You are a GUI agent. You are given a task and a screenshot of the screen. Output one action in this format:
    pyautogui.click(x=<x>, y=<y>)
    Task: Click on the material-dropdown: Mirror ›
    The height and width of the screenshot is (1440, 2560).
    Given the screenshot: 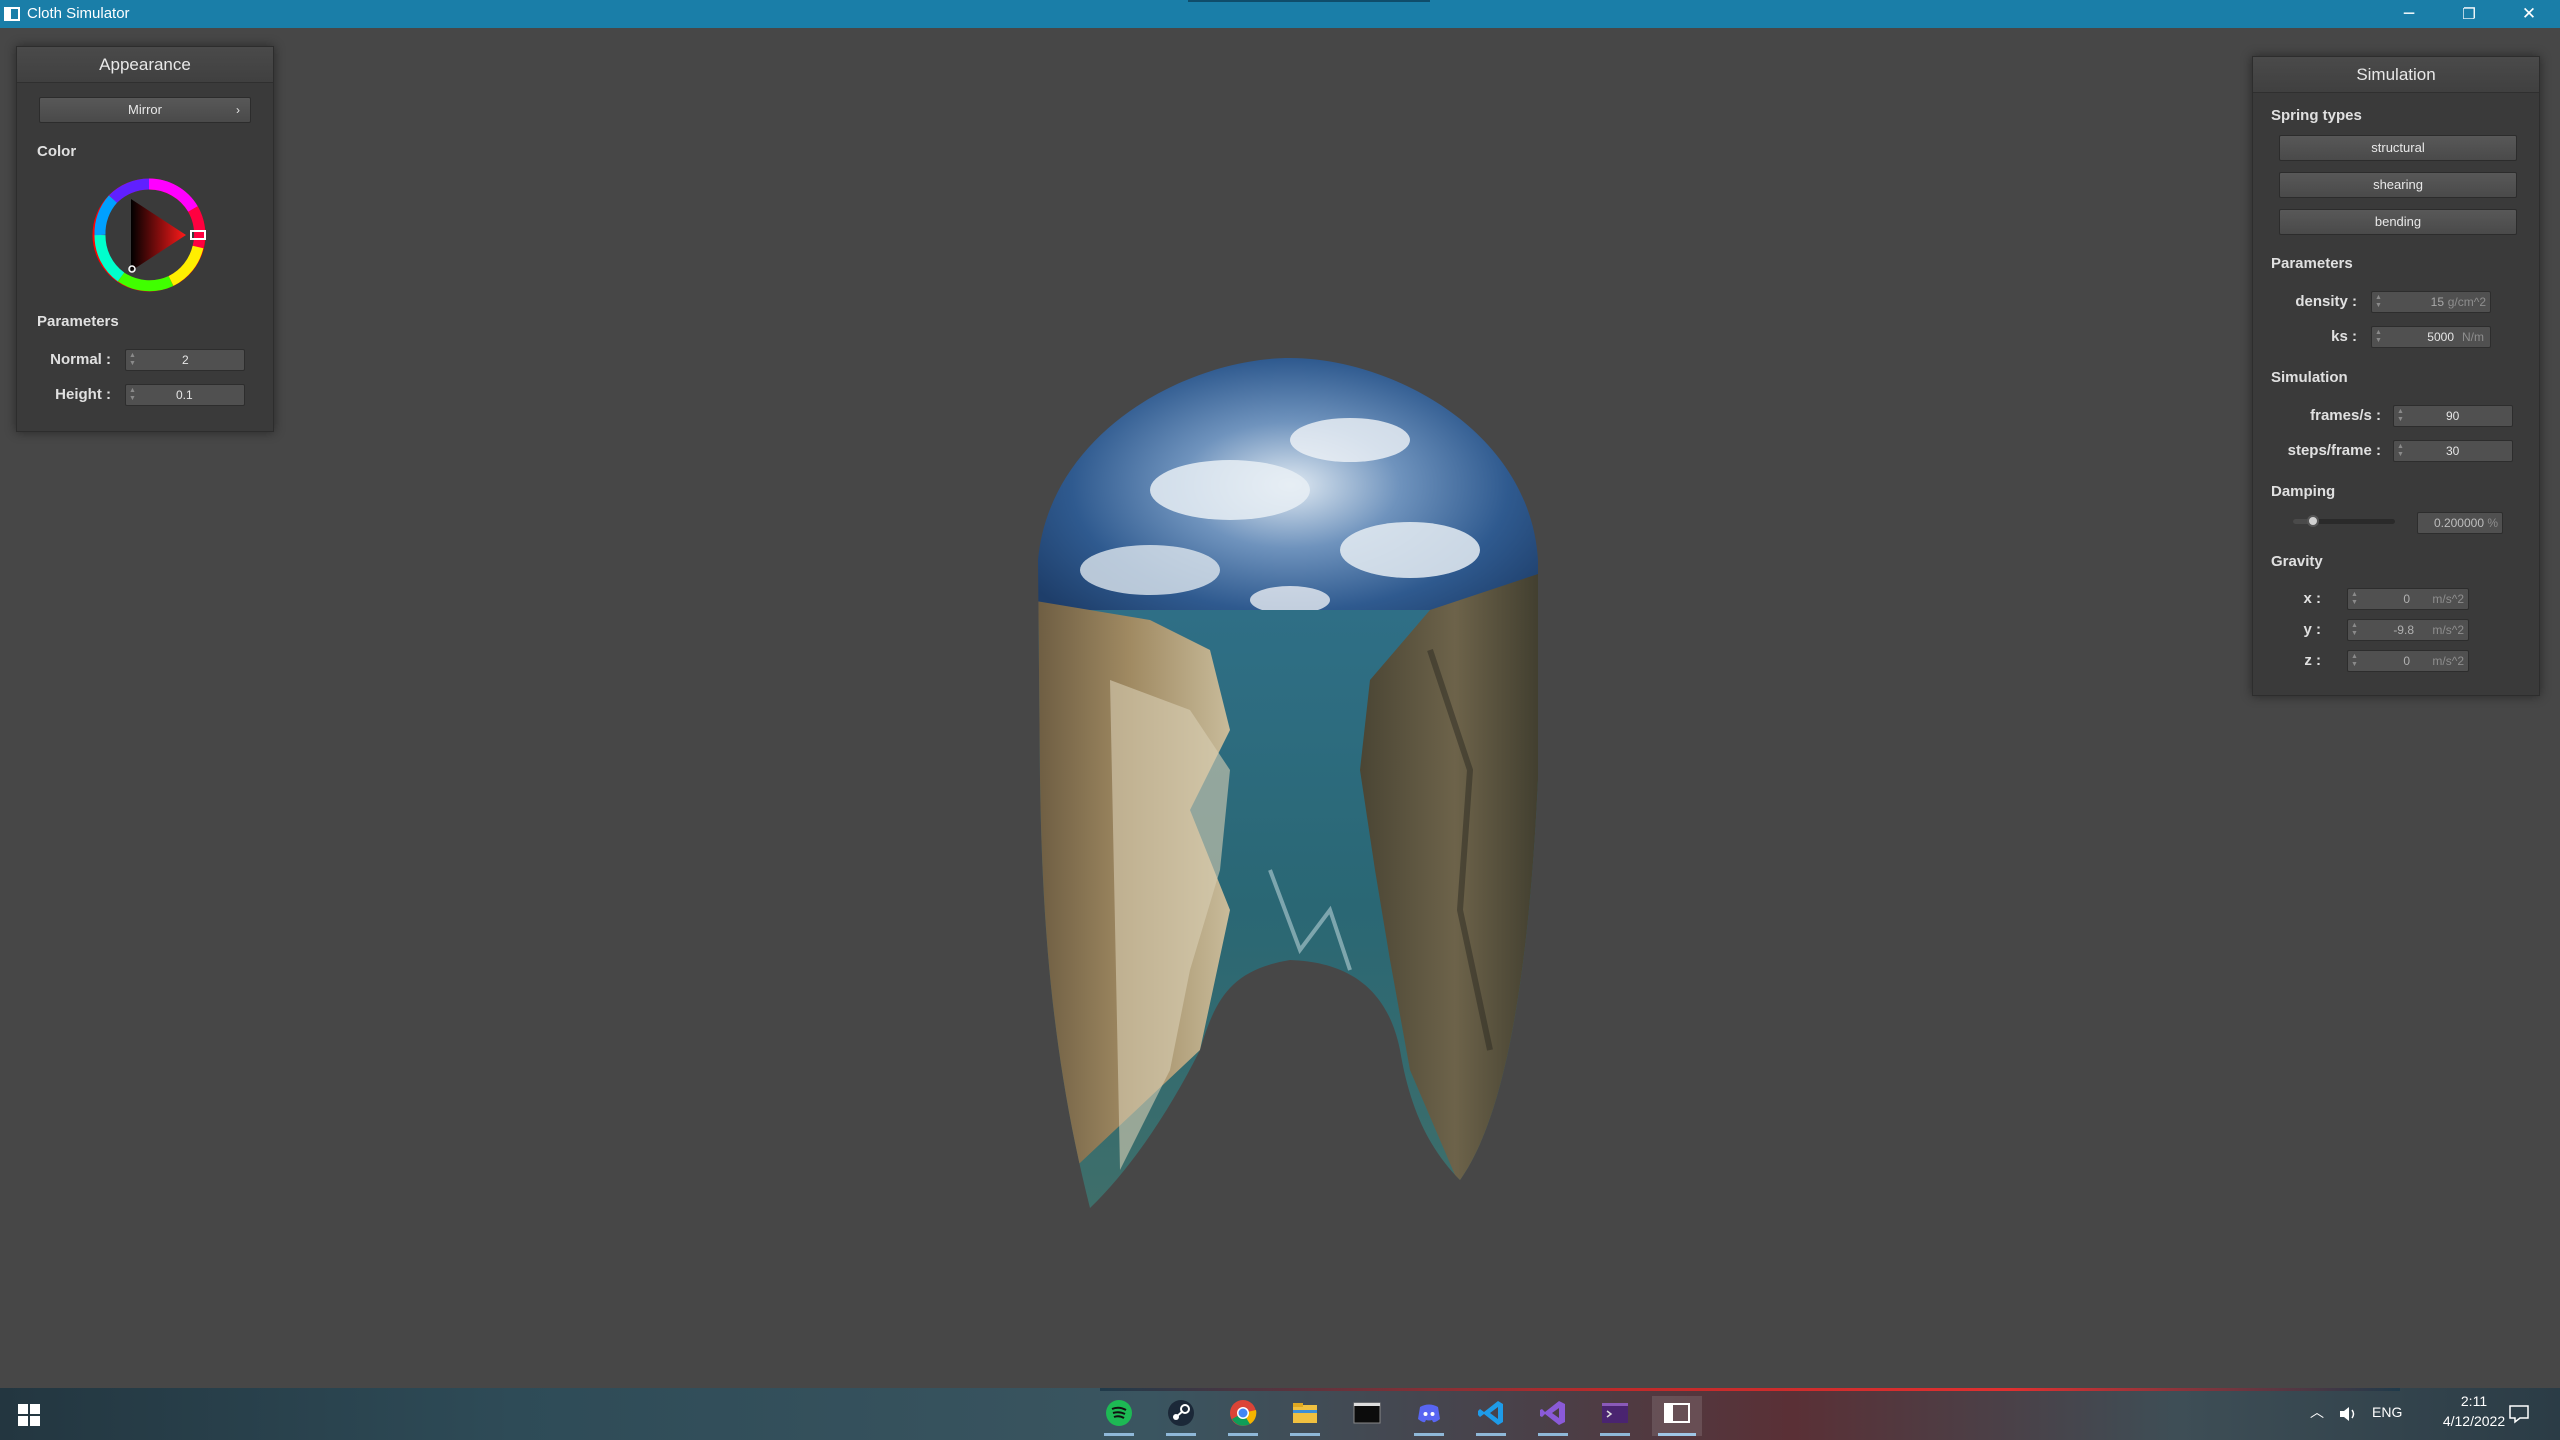 What is the action you would take?
    pyautogui.click(x=145, y=110)
    